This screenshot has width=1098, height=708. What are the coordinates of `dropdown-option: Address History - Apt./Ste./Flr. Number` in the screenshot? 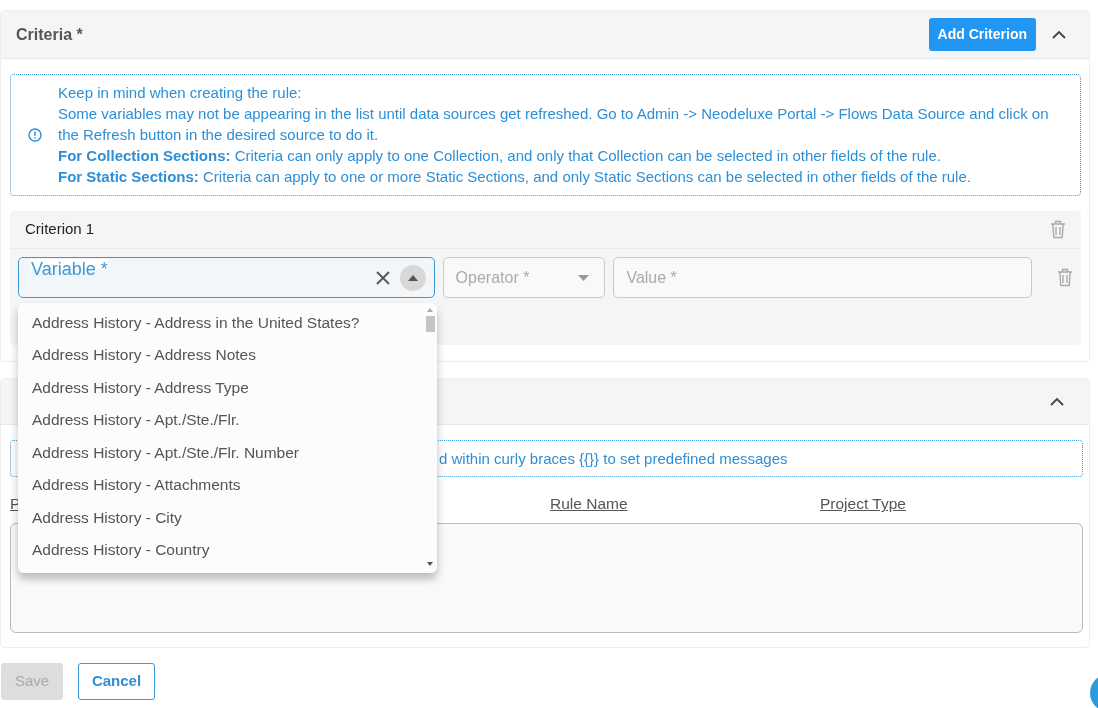 It's located at (220, 452).